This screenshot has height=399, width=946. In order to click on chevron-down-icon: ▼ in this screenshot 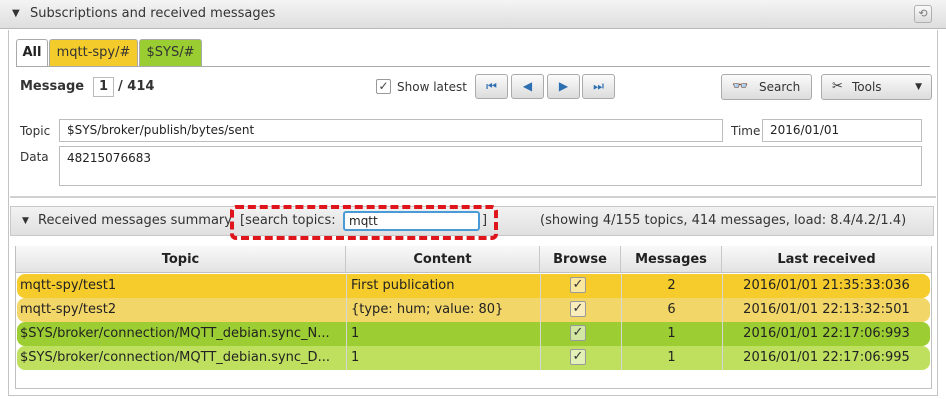, I will do `click(918, 87)`.